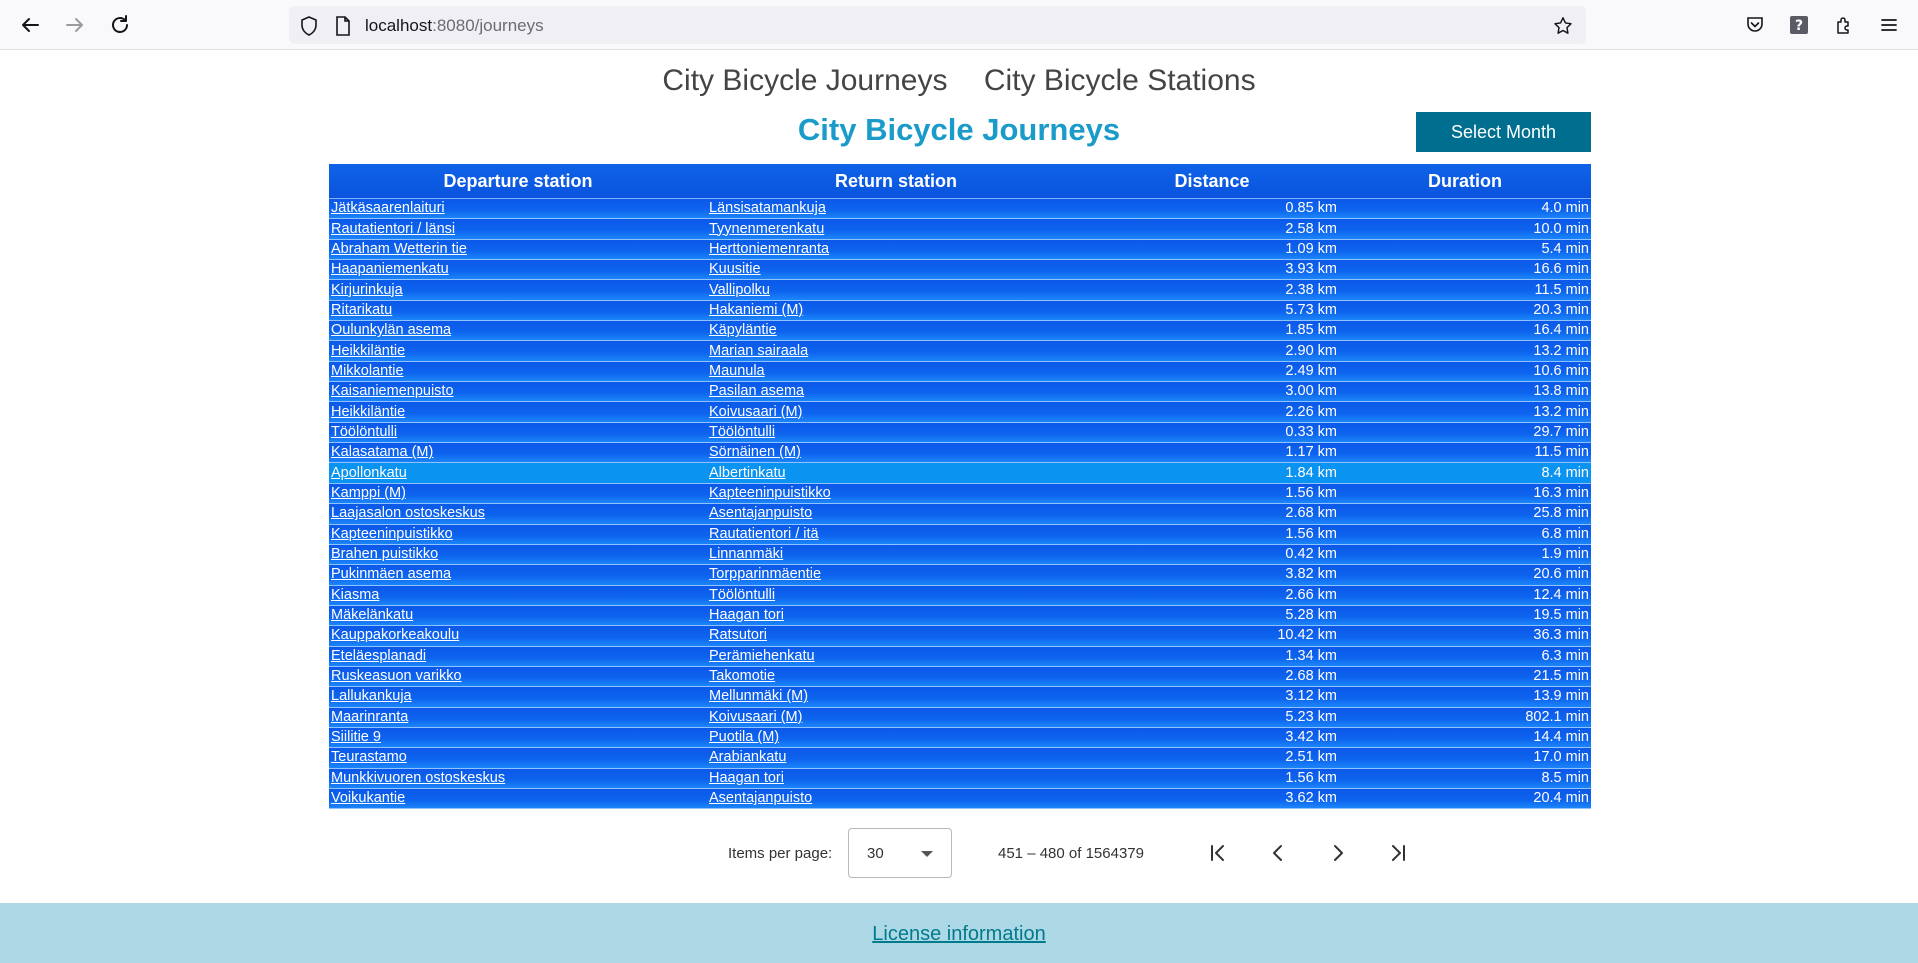 The height and width of the screenshot is (963, 1918). What do you see at coordinates (896, 758) in the screenshot?
I see `return-station-cell: Arabiankatu` at bounding box center [896, 758].